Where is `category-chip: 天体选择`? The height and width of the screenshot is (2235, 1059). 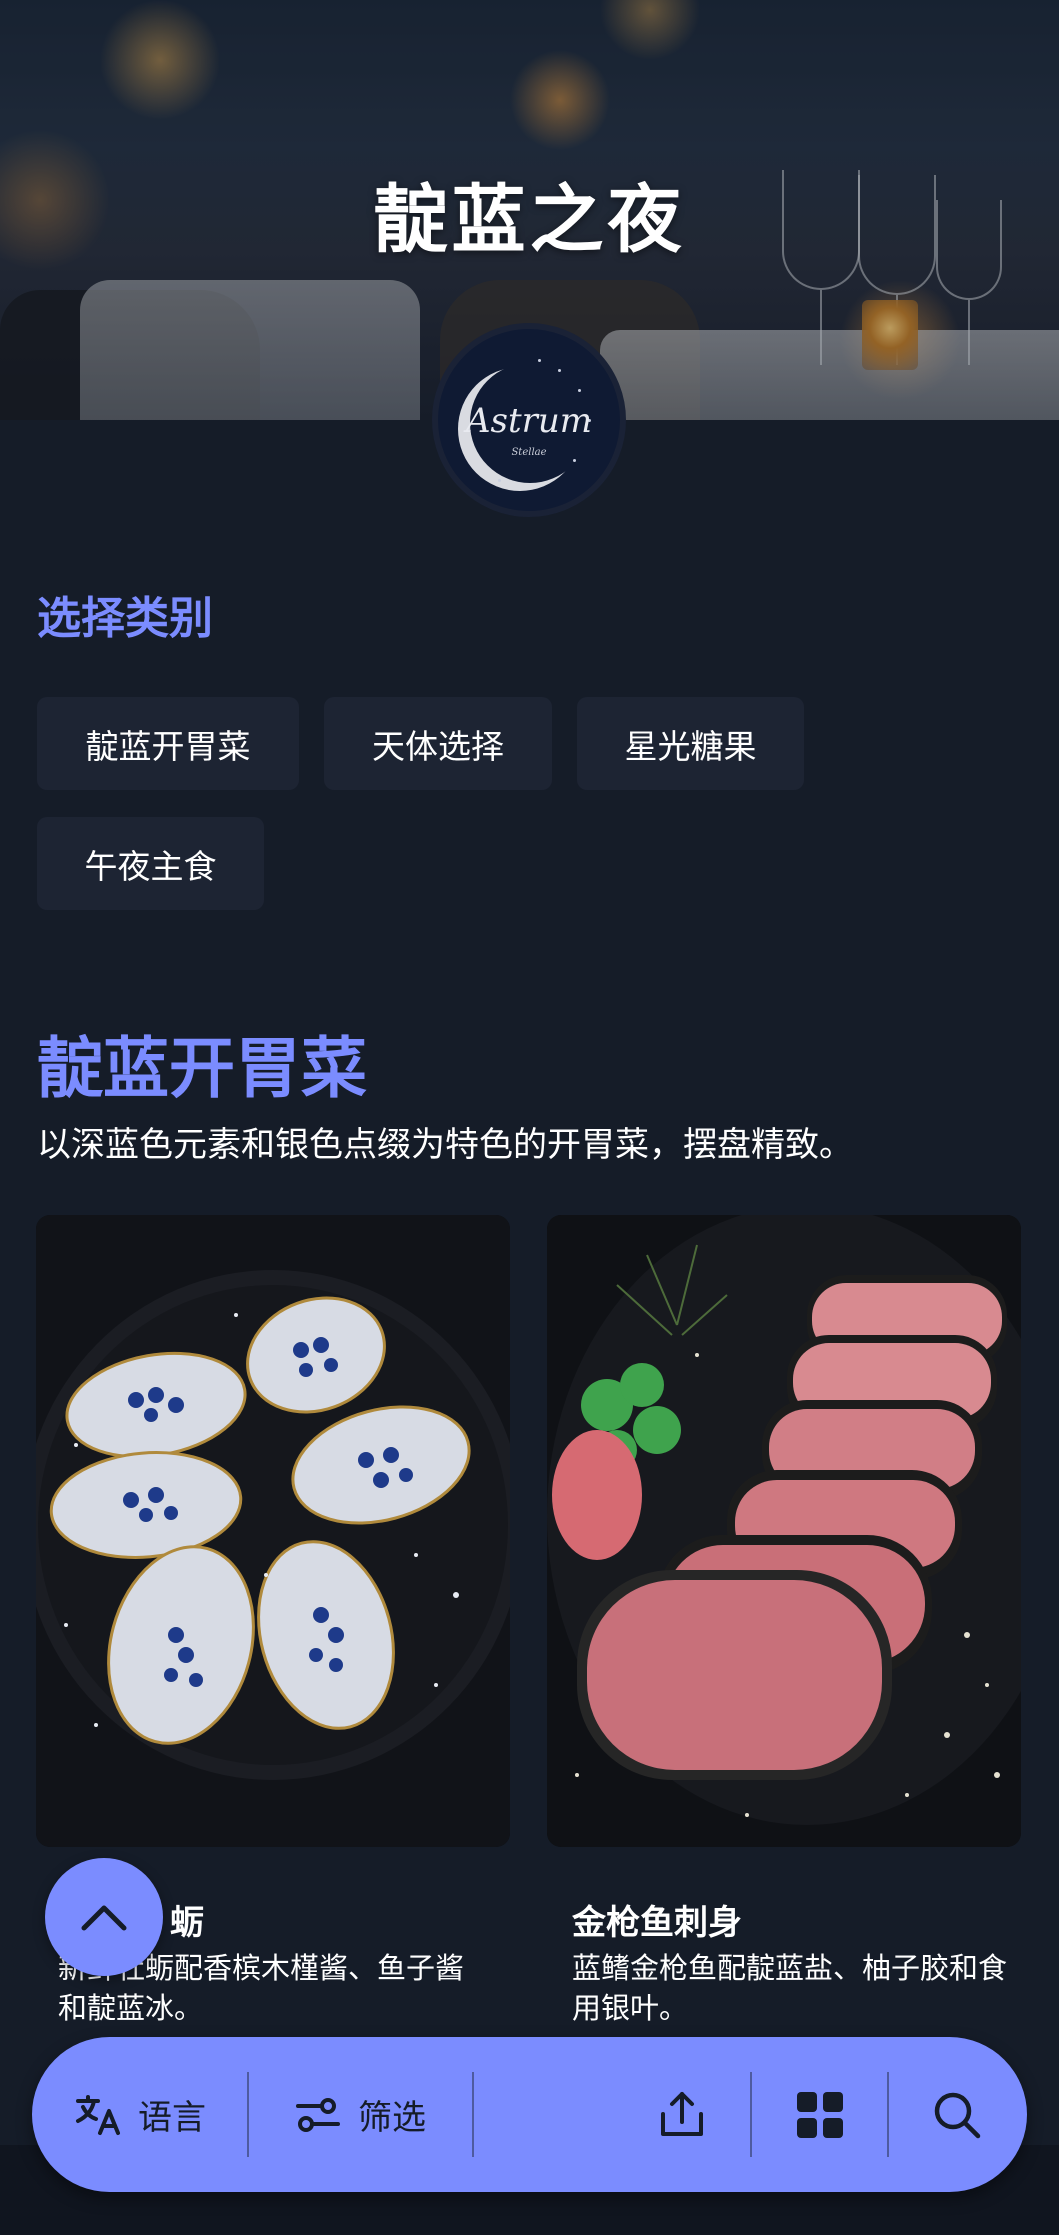
category-chip: 天体选择 is located at coordinates (438, 743).